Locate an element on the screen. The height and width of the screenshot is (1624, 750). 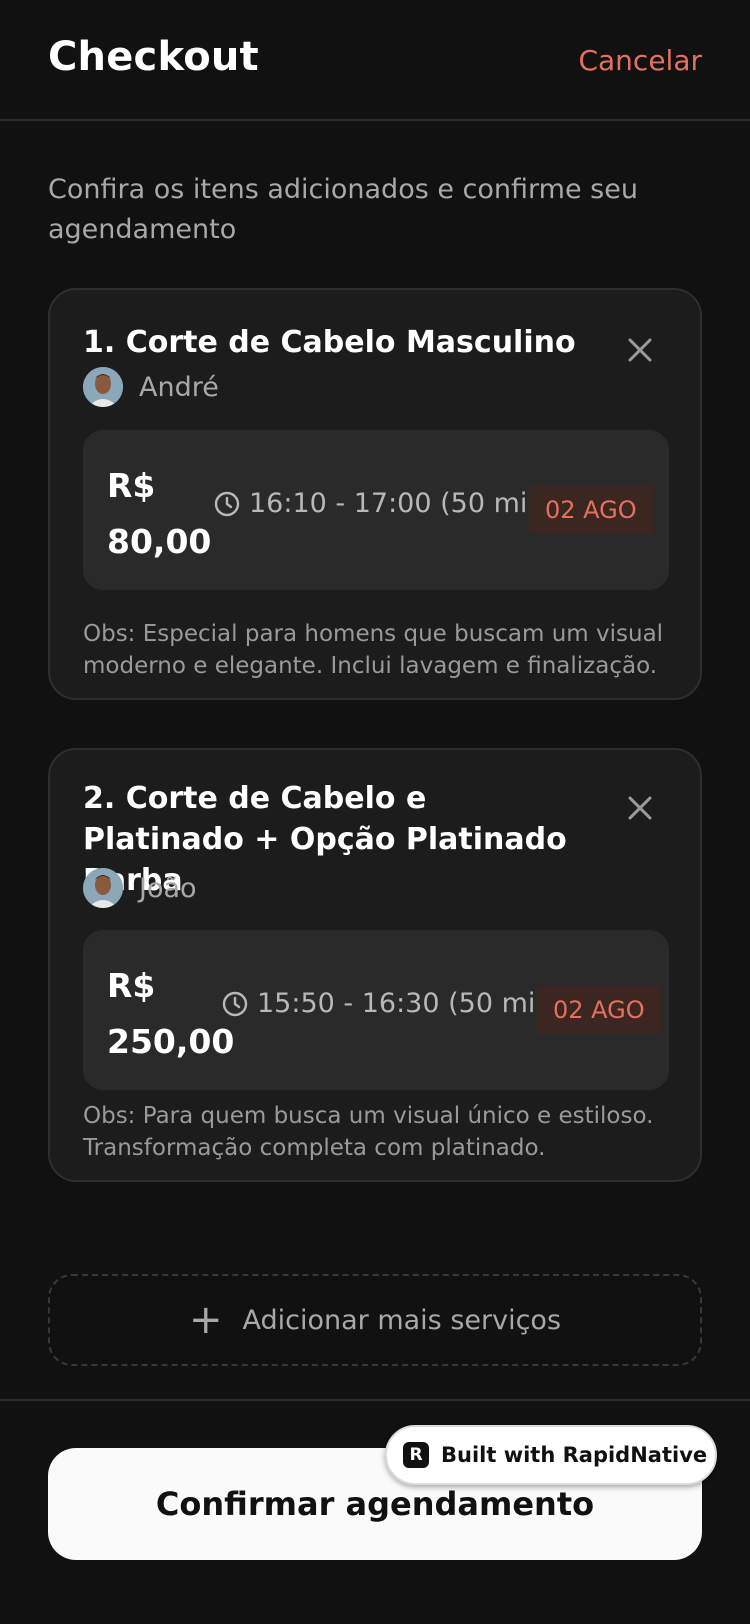
service-title: 1. Corte de Cabelo Masculino is located at coordinates (329, 342).